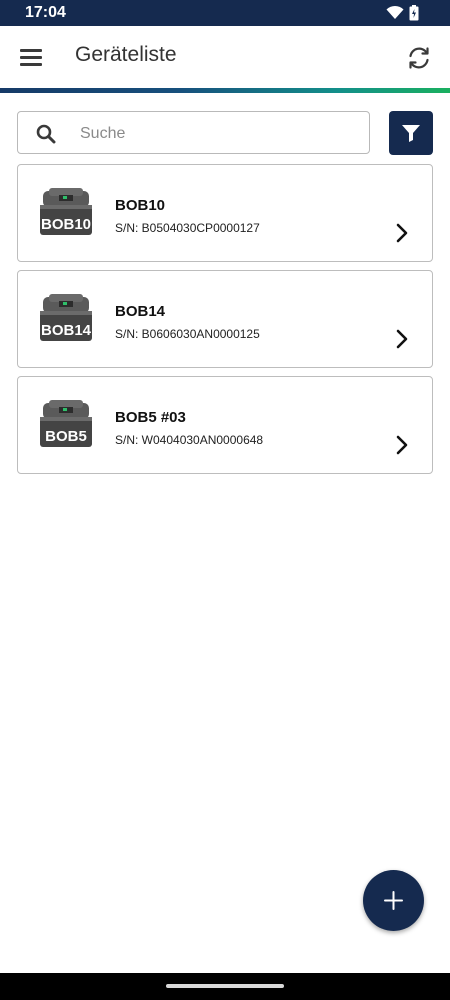 The width and height of the screenshot is (450, 1000). Describe the element at coordinates (46, 136) in the screenshot. I see `search-icon` at that location.